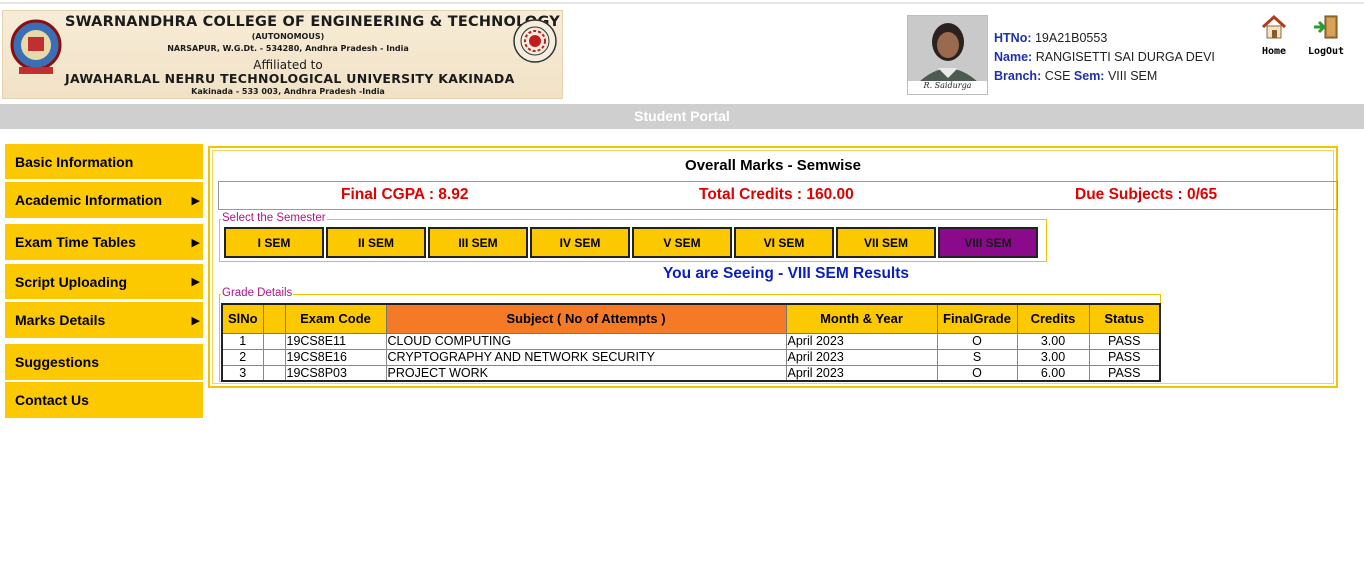 This screenshot has height=563, width=1364. Describe the element at coordinates (1274, 26) in the screenshot. I see `home-icon` at that location.